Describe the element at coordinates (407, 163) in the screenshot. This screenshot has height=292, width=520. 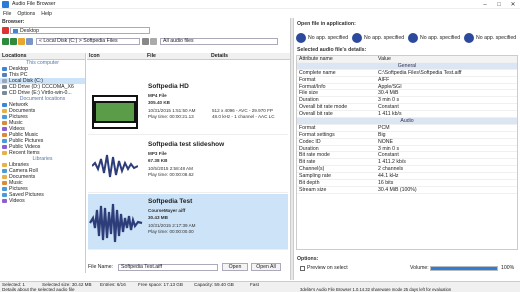
I see `details-row: Bit rate 1 411.2 kb/s` at that location.